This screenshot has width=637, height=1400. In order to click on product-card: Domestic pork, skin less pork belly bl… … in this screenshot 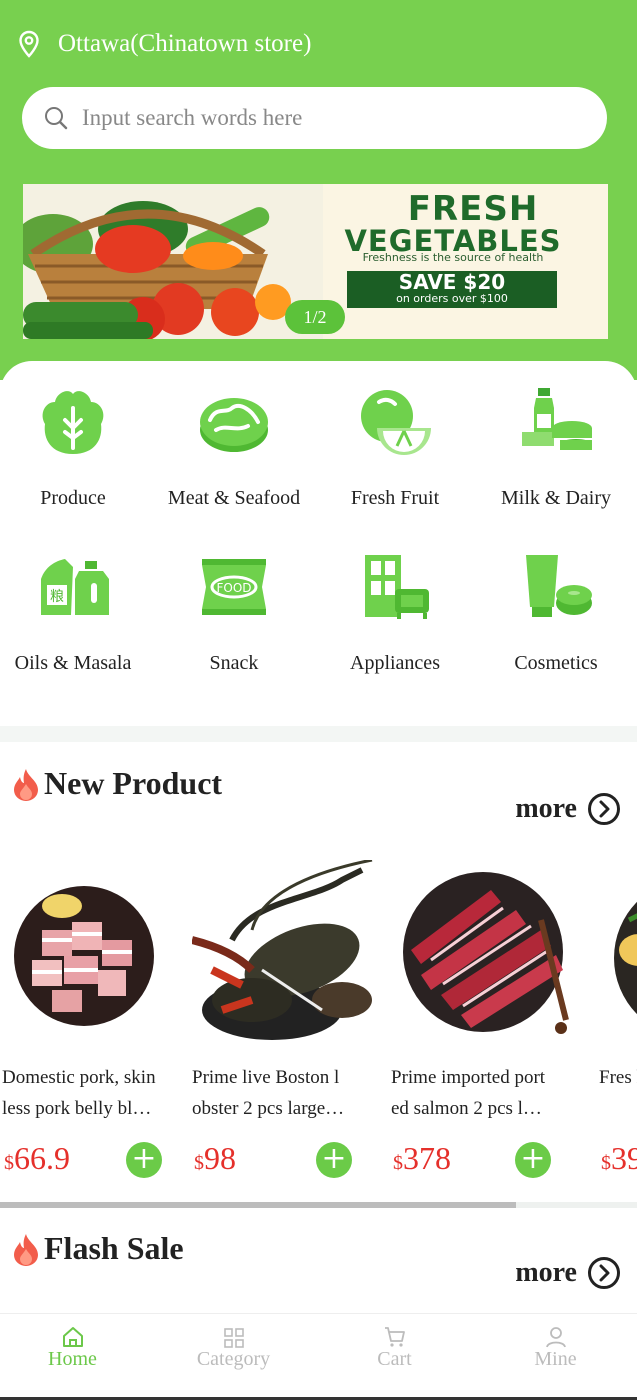, I will do `click(97, 1019)`.